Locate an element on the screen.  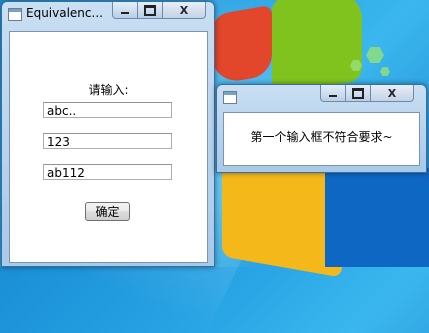
input-field-1: abc.. is located at coordinates (107, 110).